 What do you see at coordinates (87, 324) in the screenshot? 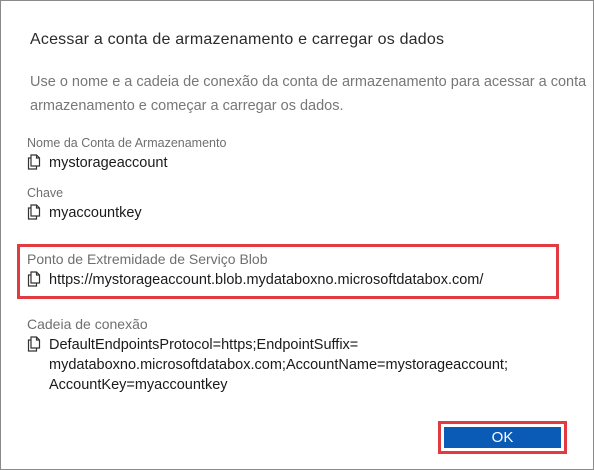
I see `field-label: Cadeia de conexão` at bounding box center [87, 324].